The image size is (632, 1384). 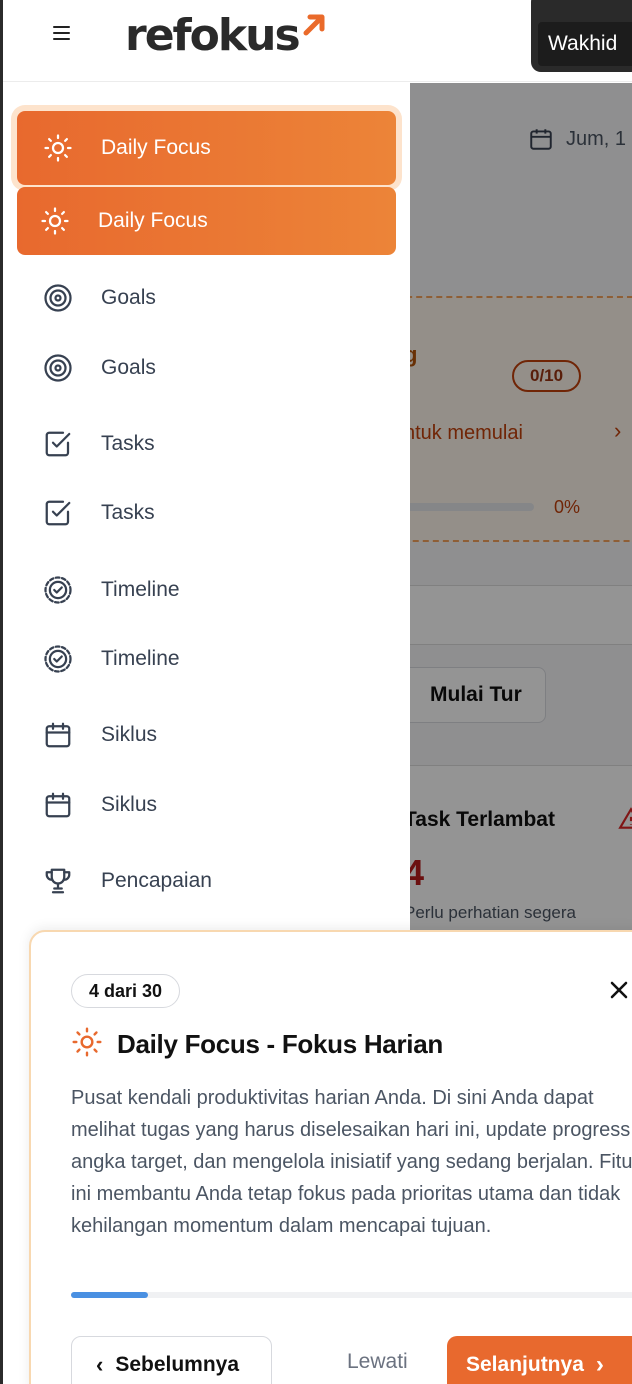 What do you see at coordinates (100, 1364) in the screenshot?
I see `chevron-left-icon: ‹` at bounding box center [100, 1364].